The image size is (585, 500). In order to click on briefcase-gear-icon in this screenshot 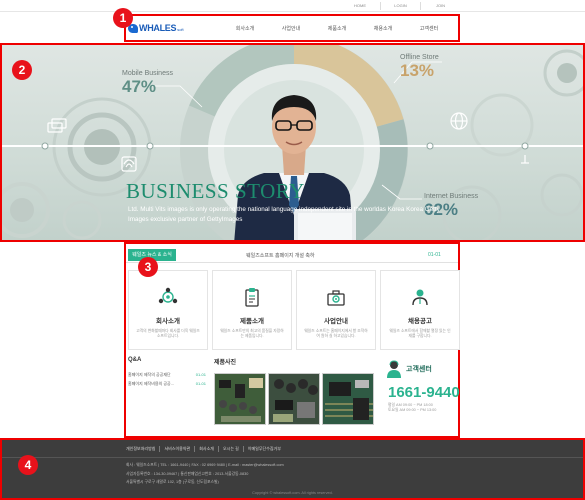, I will do `click(336, 298)`.